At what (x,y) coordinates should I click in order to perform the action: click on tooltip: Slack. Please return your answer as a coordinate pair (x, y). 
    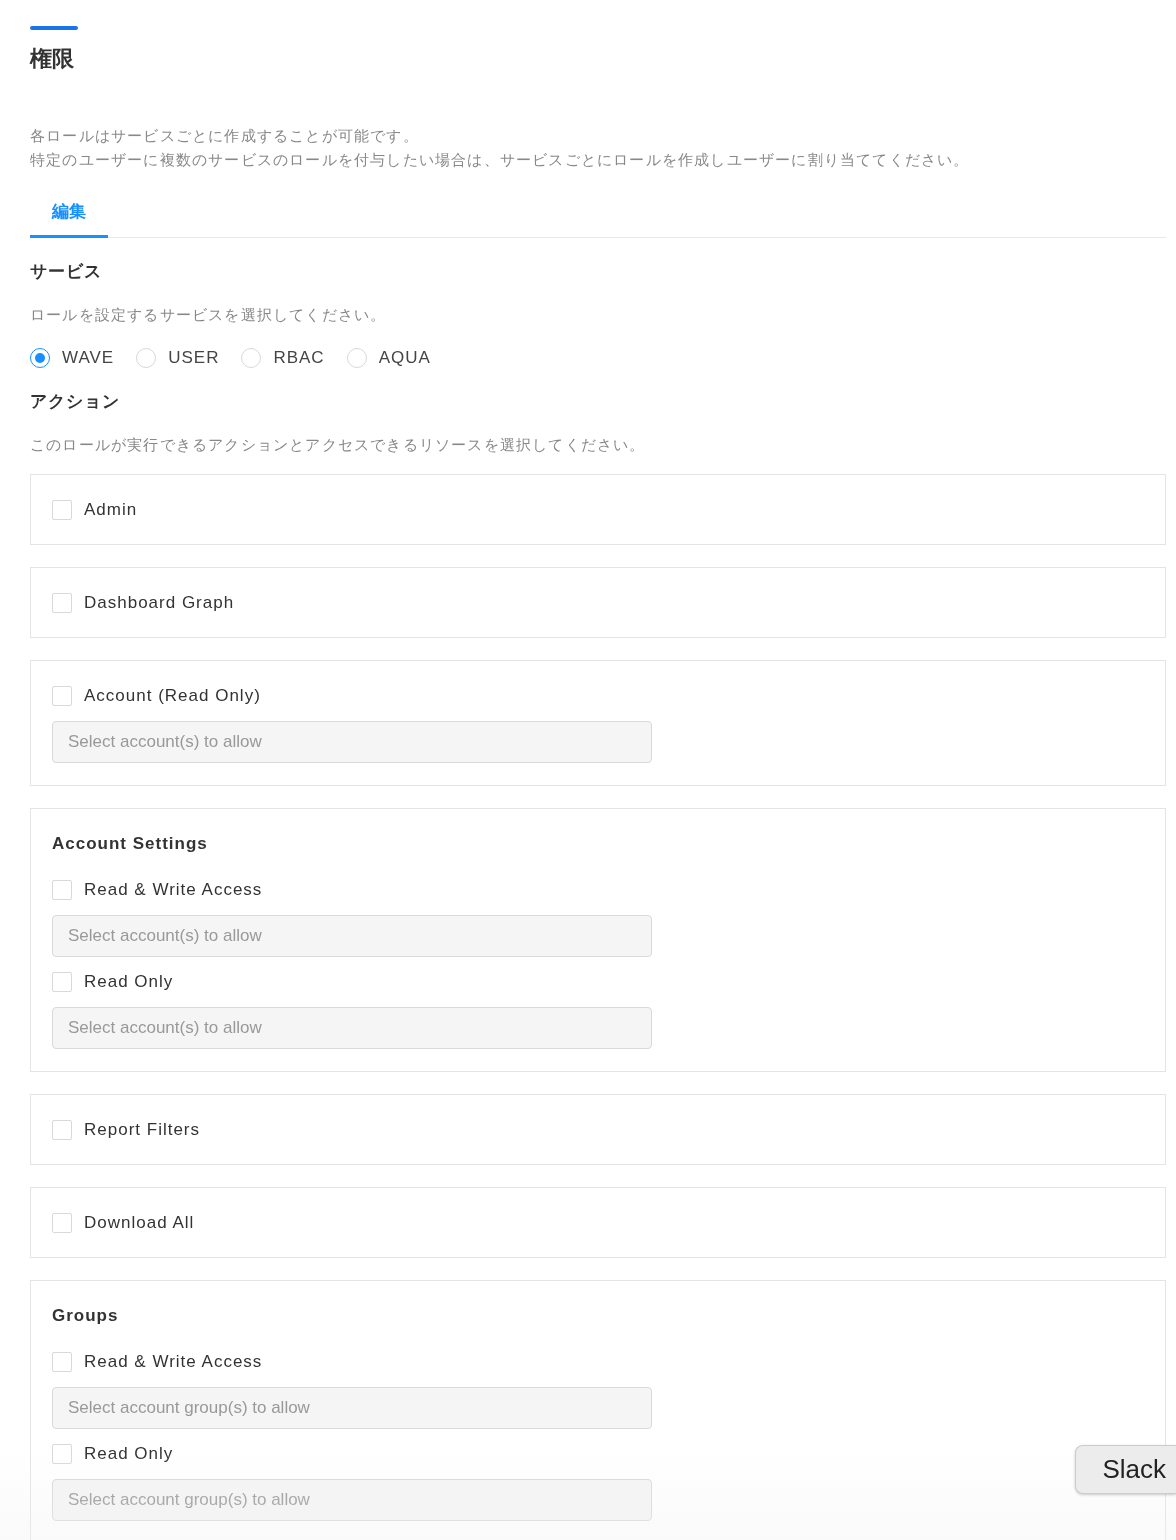
    Looking at the image, I should click on (1125, 1469).